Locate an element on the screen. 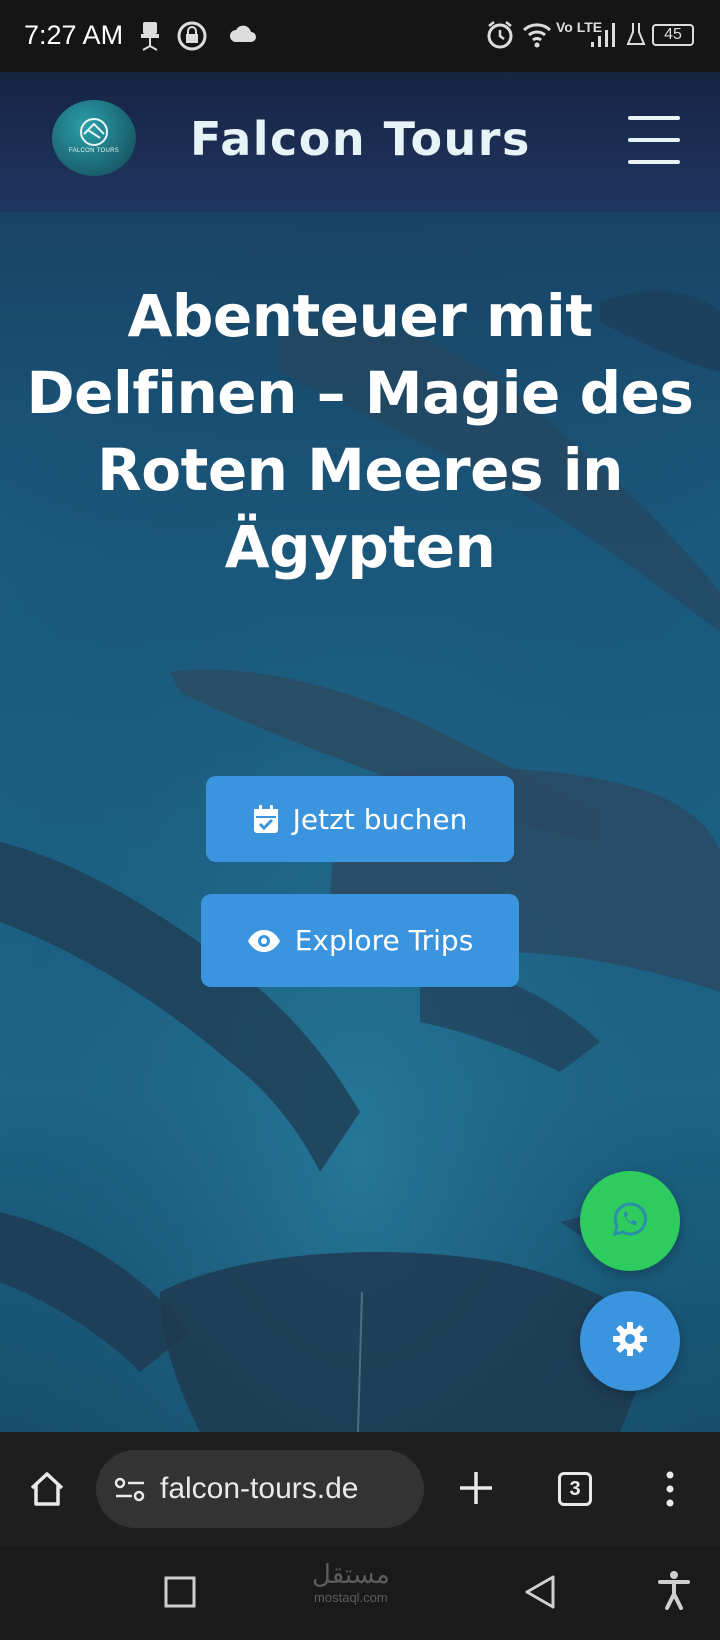  battery-icon: 45 is located at coordinates (673, 35).